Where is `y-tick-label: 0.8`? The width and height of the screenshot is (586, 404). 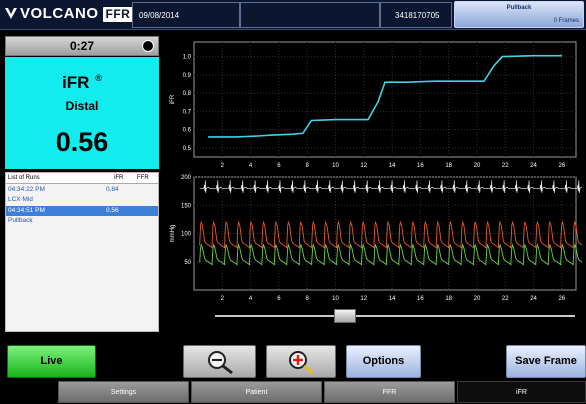 y-tick-label: 0.8 is located at coordinates (187, 94).